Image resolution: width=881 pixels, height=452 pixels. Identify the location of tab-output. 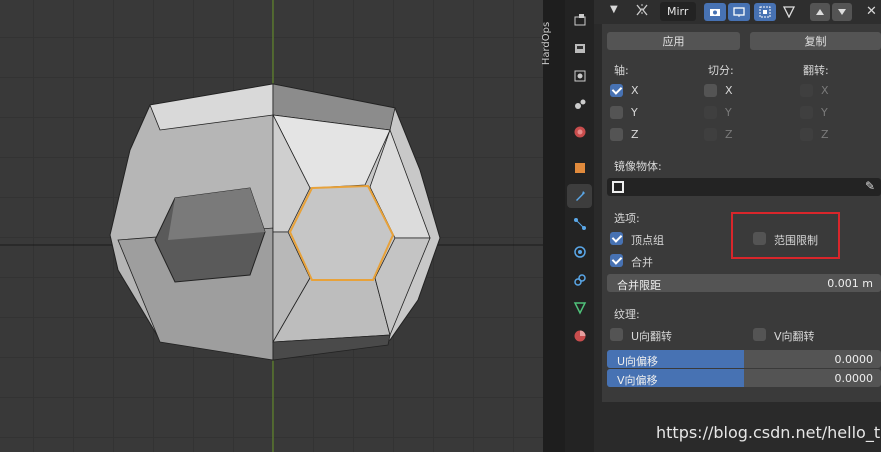
(579, 76).